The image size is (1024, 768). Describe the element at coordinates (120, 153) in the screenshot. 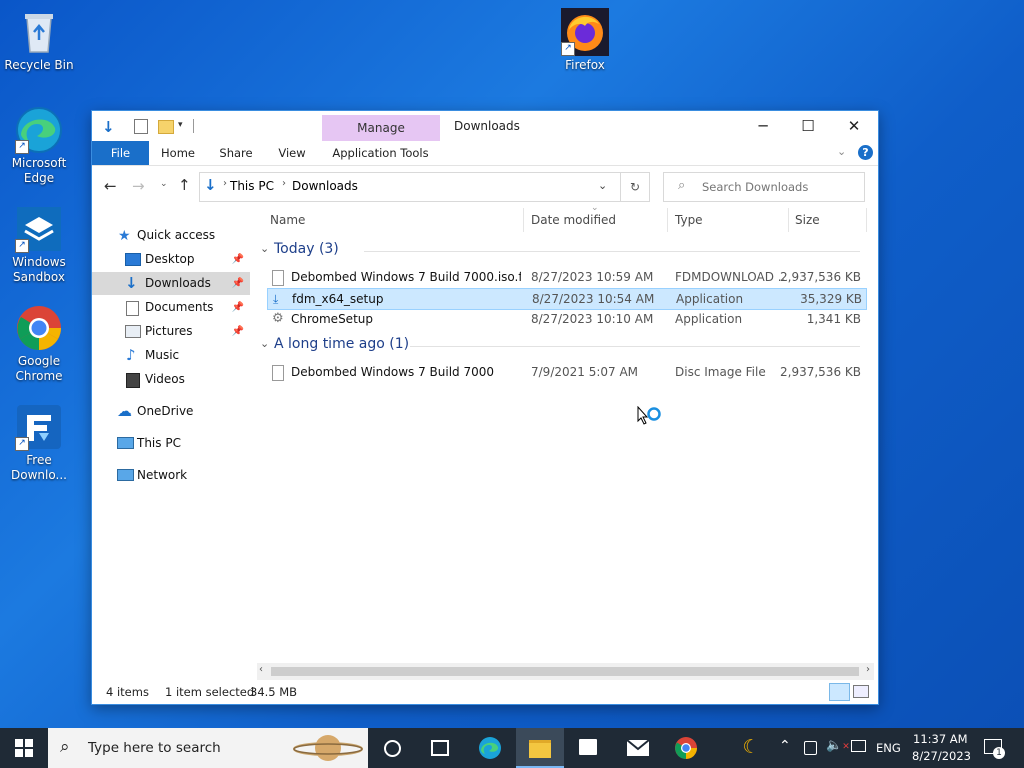

I see `tab-file: File` at that location.